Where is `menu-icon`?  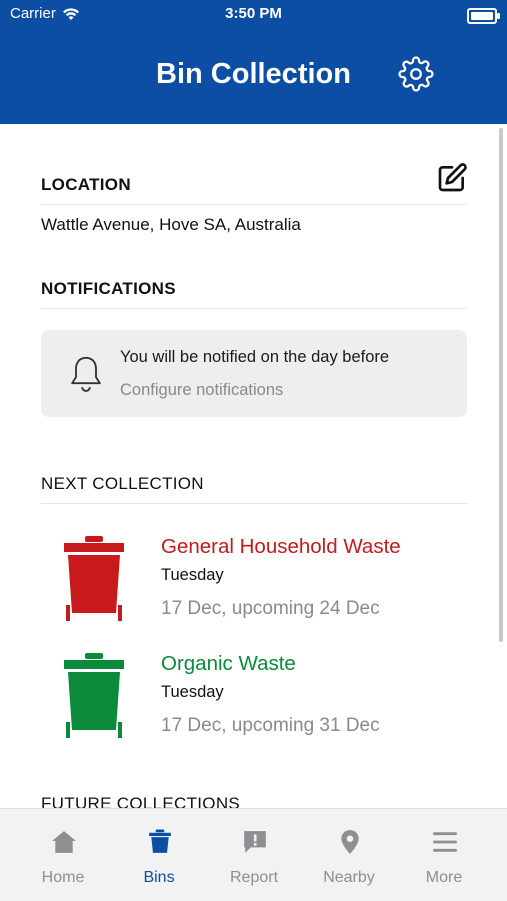
menu-icon is located at coordinates (445, 842).